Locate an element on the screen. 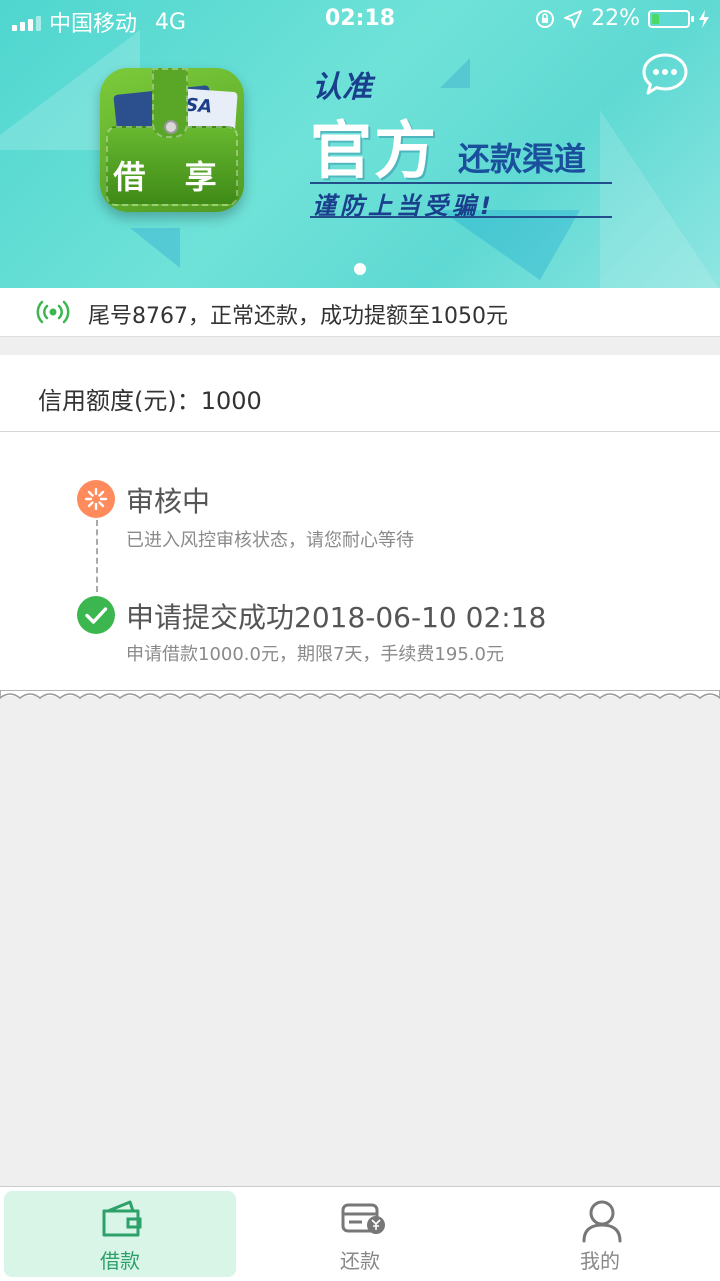  user-icon is located at coordinates (602, 1221).